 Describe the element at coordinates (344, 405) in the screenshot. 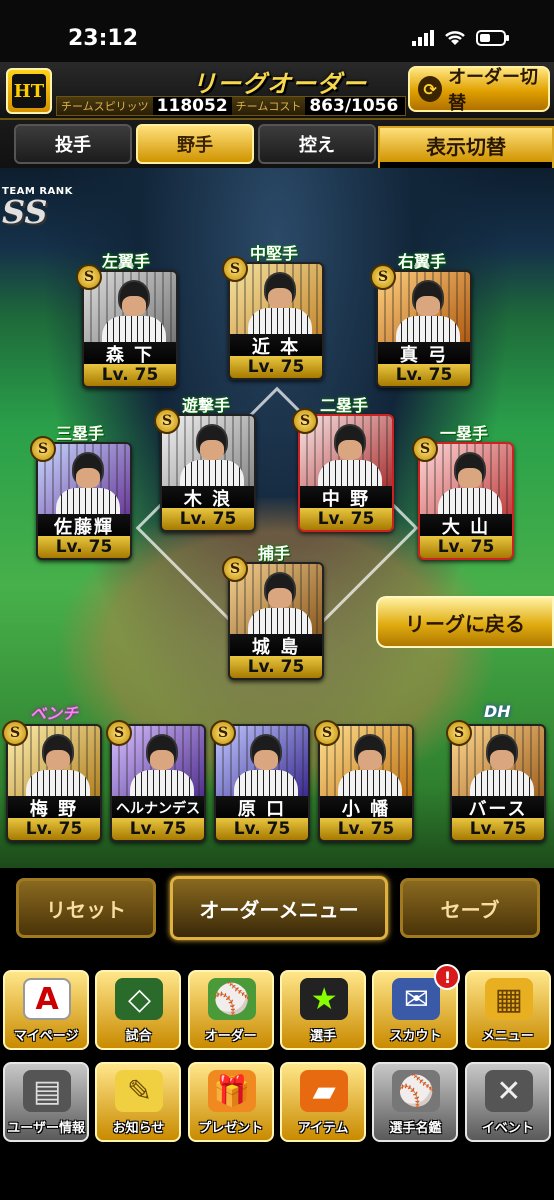

I see `position-label: 二塁手` at that location.